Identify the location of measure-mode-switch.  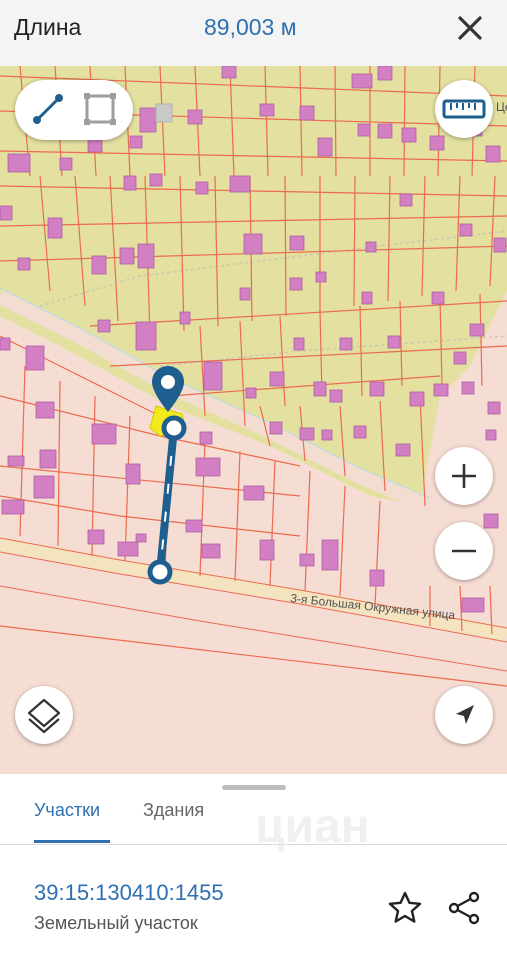
(74, 110).